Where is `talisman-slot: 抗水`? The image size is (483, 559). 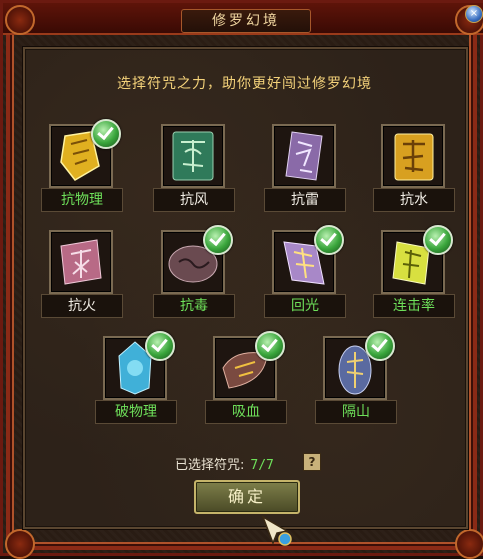 talisman-slot: 抗水 is located at coordinates (414, 171).